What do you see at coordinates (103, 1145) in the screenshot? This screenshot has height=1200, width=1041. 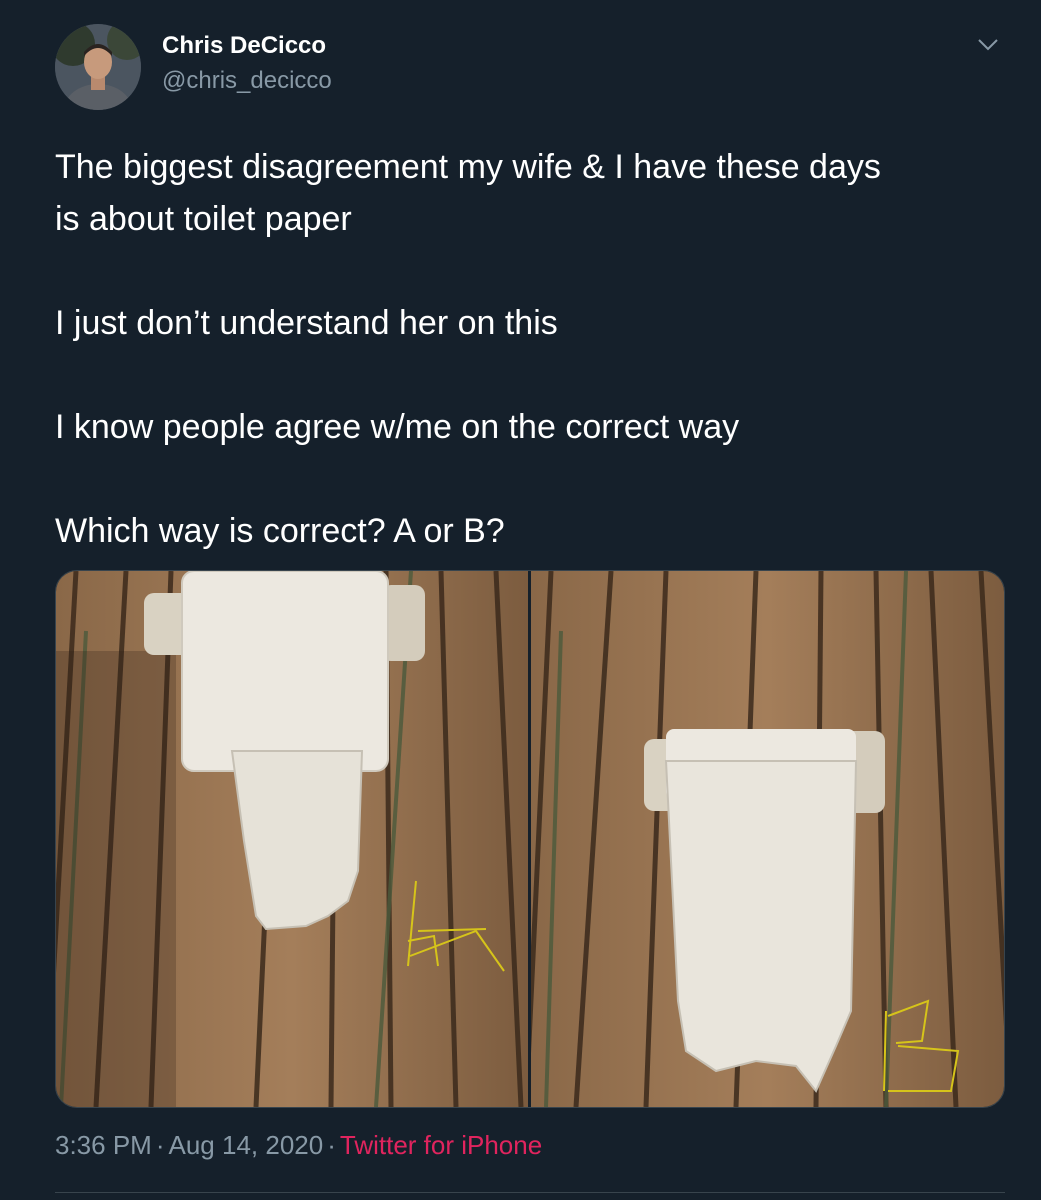 I see `tweet-time: 3:36 PM` at bounding box center [103, 1145].